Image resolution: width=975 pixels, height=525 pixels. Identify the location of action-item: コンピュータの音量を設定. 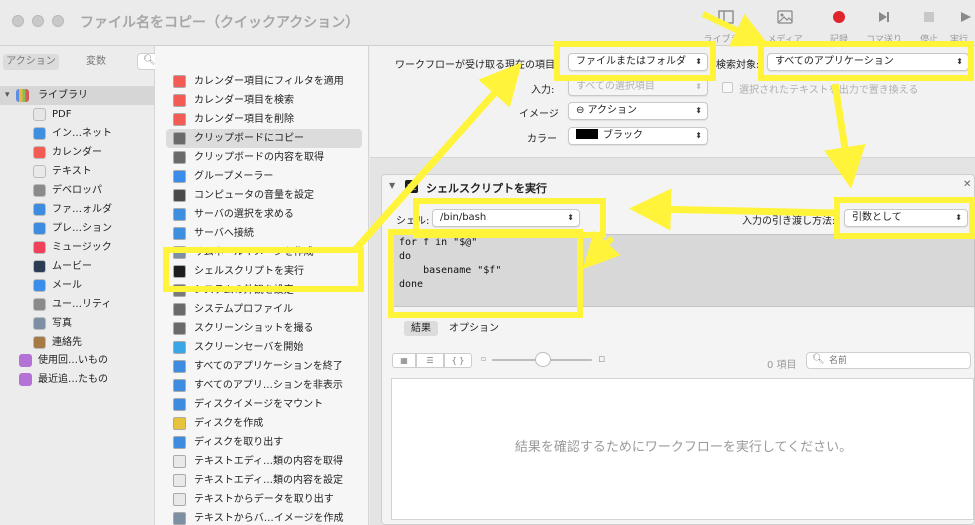
(264, 195).